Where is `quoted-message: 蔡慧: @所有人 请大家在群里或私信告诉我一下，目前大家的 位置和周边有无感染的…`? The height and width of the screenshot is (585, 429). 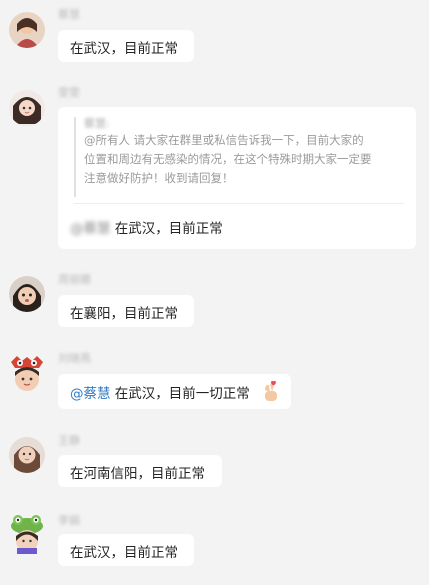
quoted-message: 蔡慧: @所有人 请大家在群里或私信告诉我一下，目前大家的 位置和周边有无感染的… is located at coordinates (239, 157).